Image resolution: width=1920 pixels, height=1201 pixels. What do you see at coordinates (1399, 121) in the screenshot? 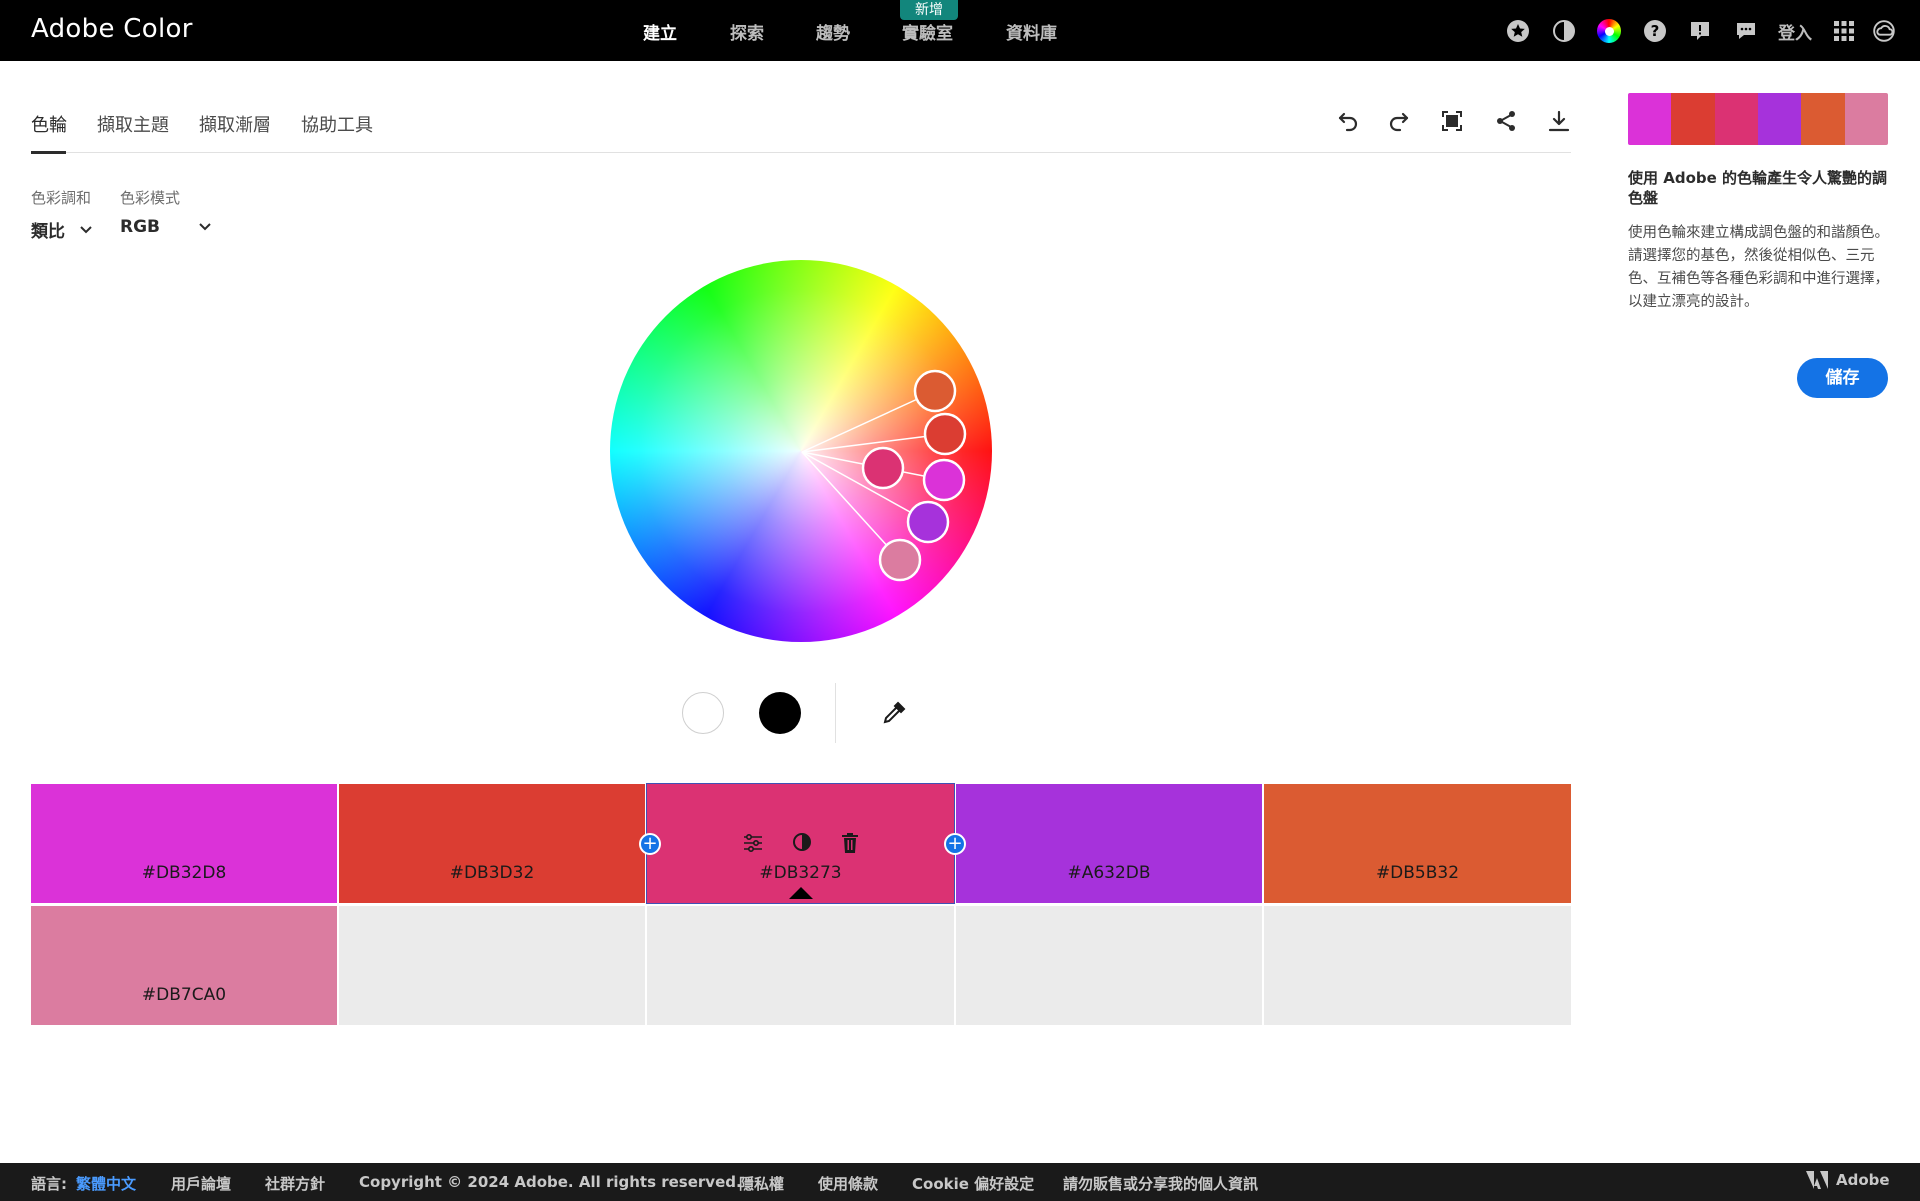
I see `redo-icon` at bounding box center [1399, 121].